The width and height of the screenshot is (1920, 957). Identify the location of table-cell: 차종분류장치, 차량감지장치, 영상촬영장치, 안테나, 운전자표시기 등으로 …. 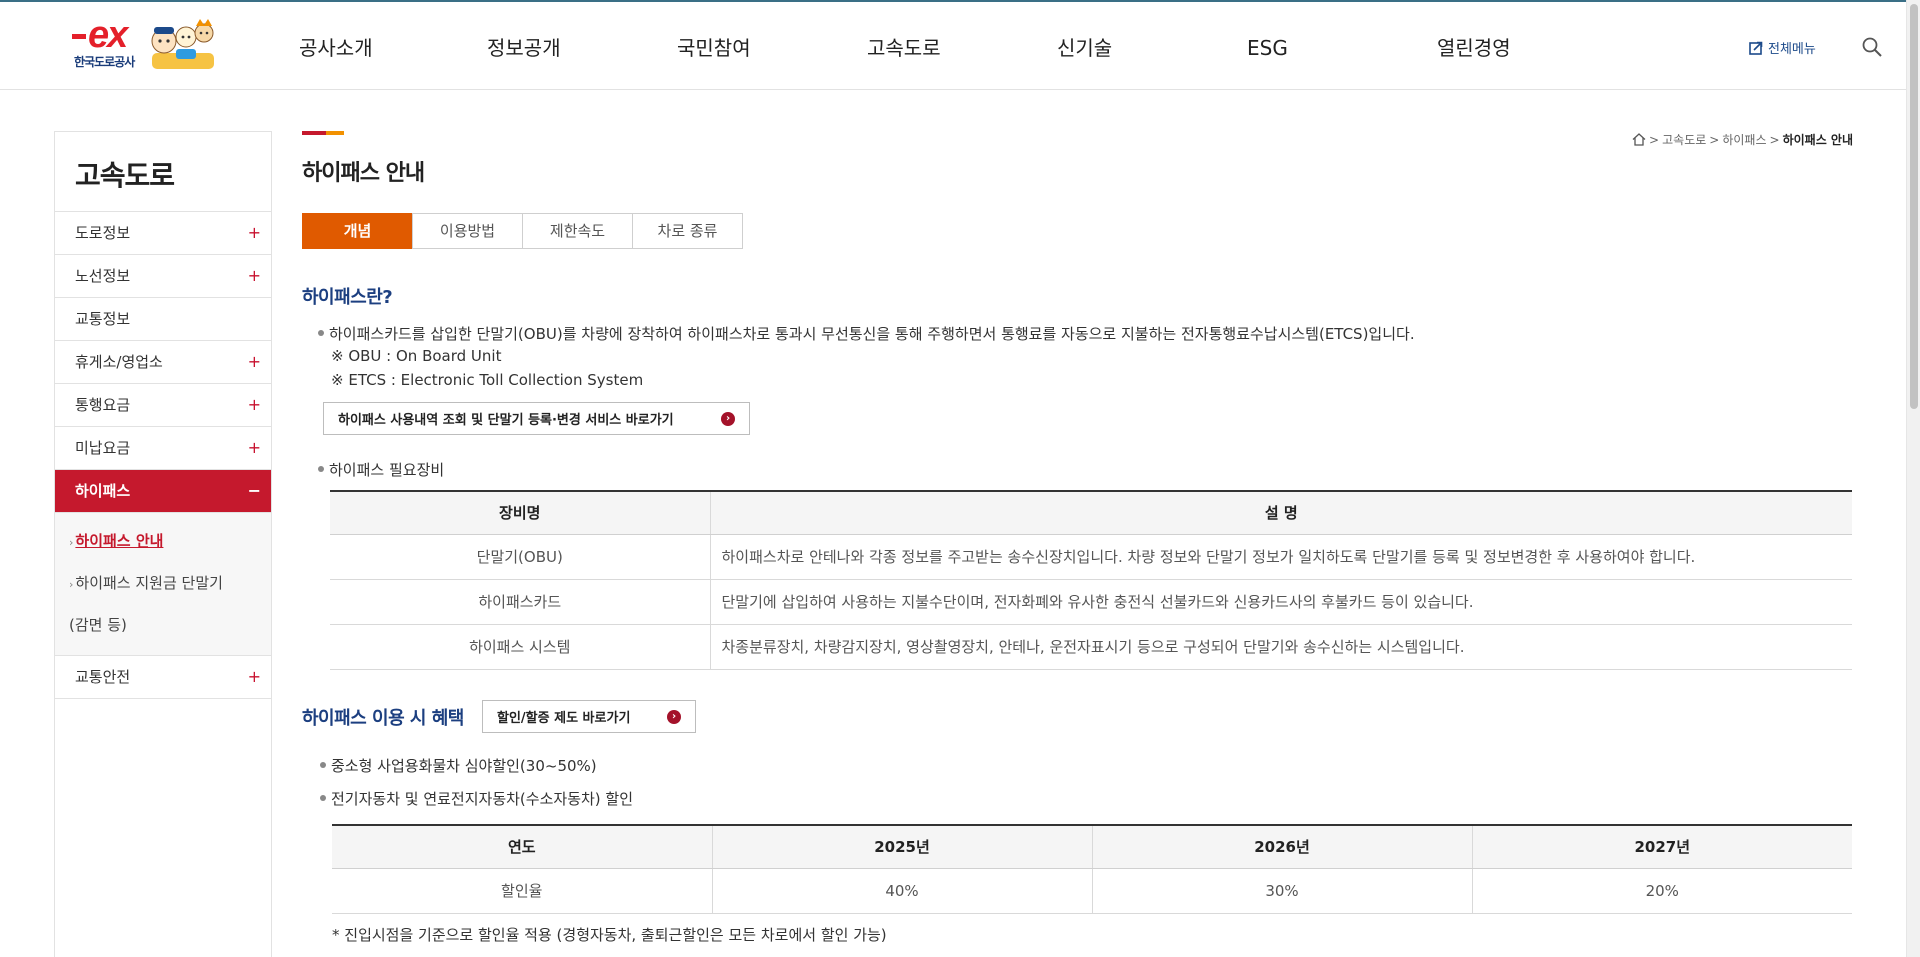
(1280, 647).